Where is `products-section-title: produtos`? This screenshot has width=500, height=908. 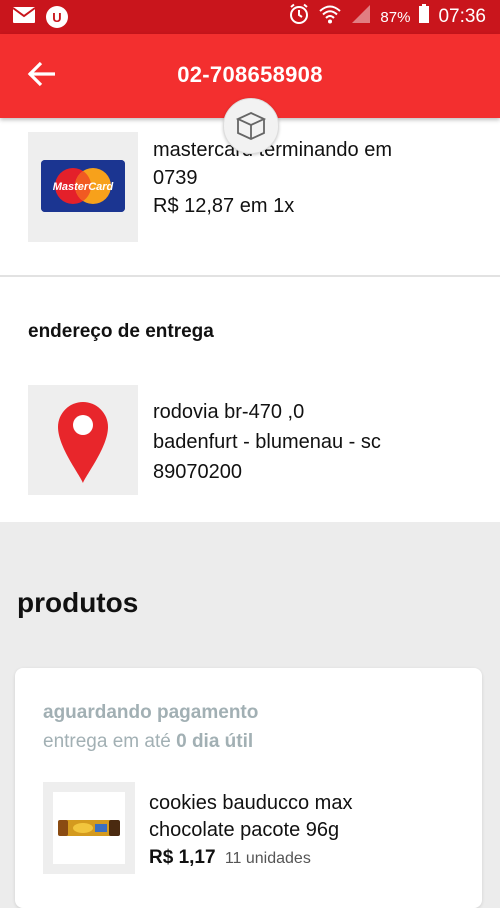 products-section-title: produtos is located at coordinates (78, 602).